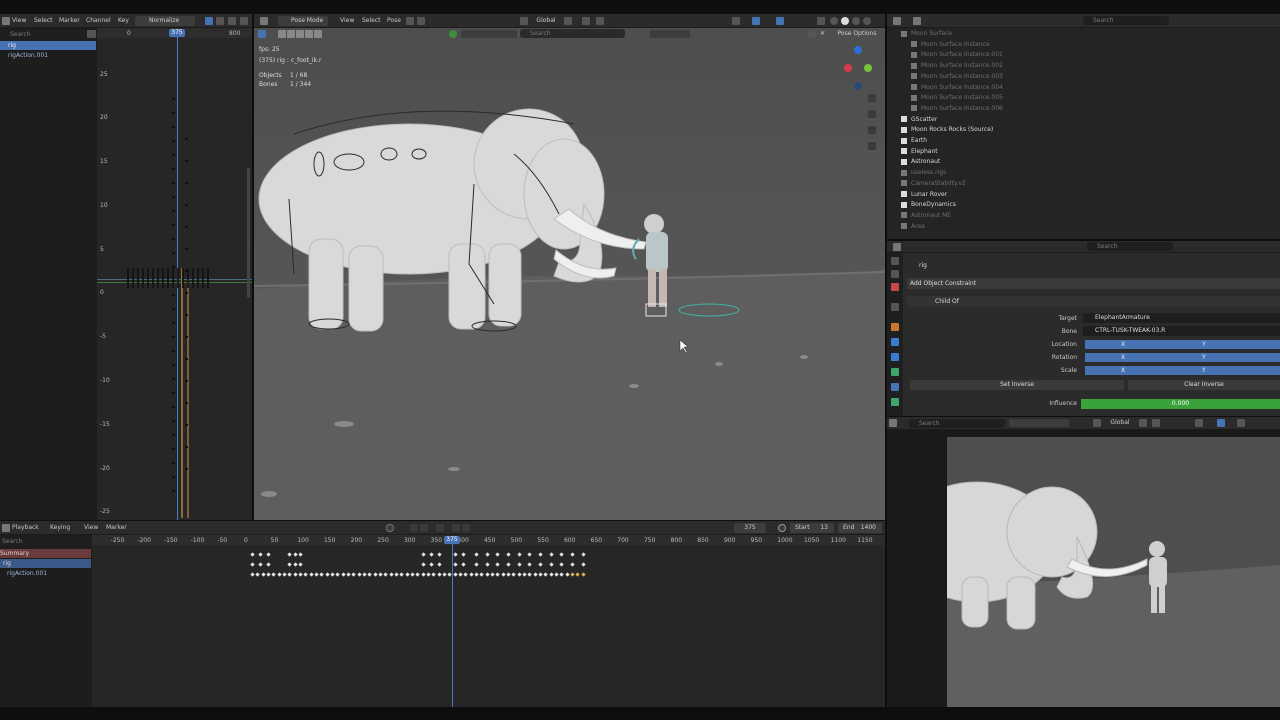 This screenshot has width=1280, height=720. I want to click on display-mode-icon, so click(917, 21).